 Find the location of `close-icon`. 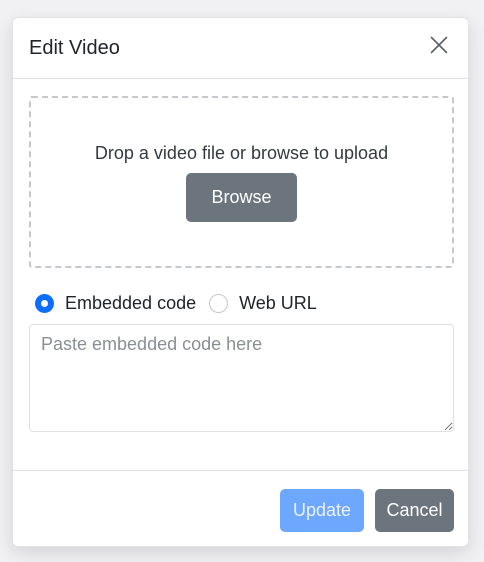

close-icon is located at coordinates (439, 45).